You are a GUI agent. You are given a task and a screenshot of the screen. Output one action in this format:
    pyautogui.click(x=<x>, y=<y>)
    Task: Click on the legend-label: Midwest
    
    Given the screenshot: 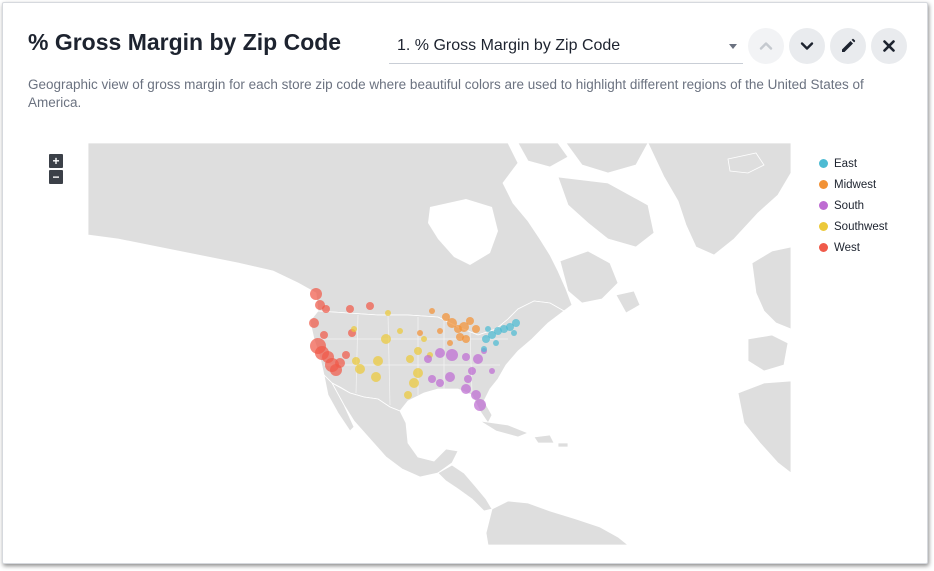 What is the action you would take?
    pyautogui.click(x=855, y=184)
    